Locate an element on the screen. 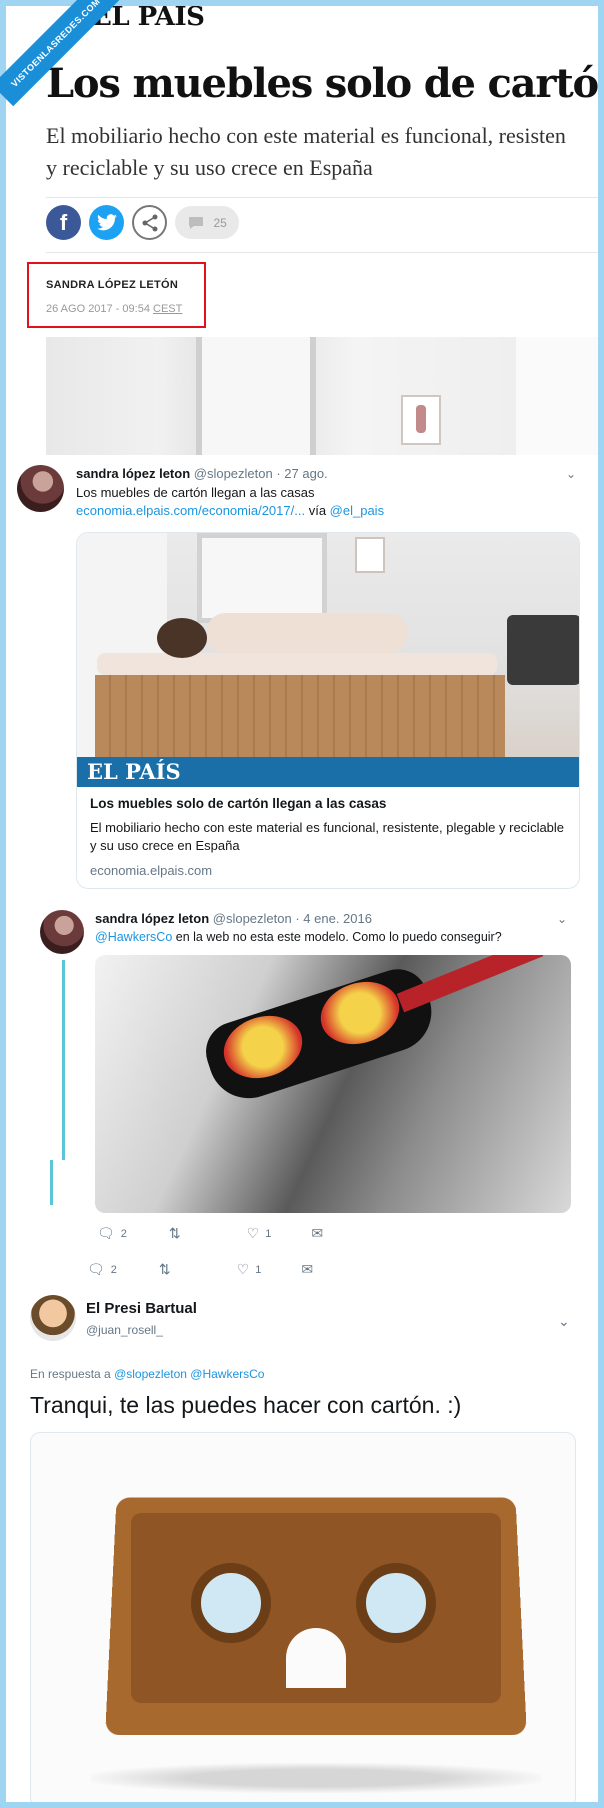 The height and width of the screenshot is (1808, 604). speech-bubble-icon is located at coordinates (196, 222).